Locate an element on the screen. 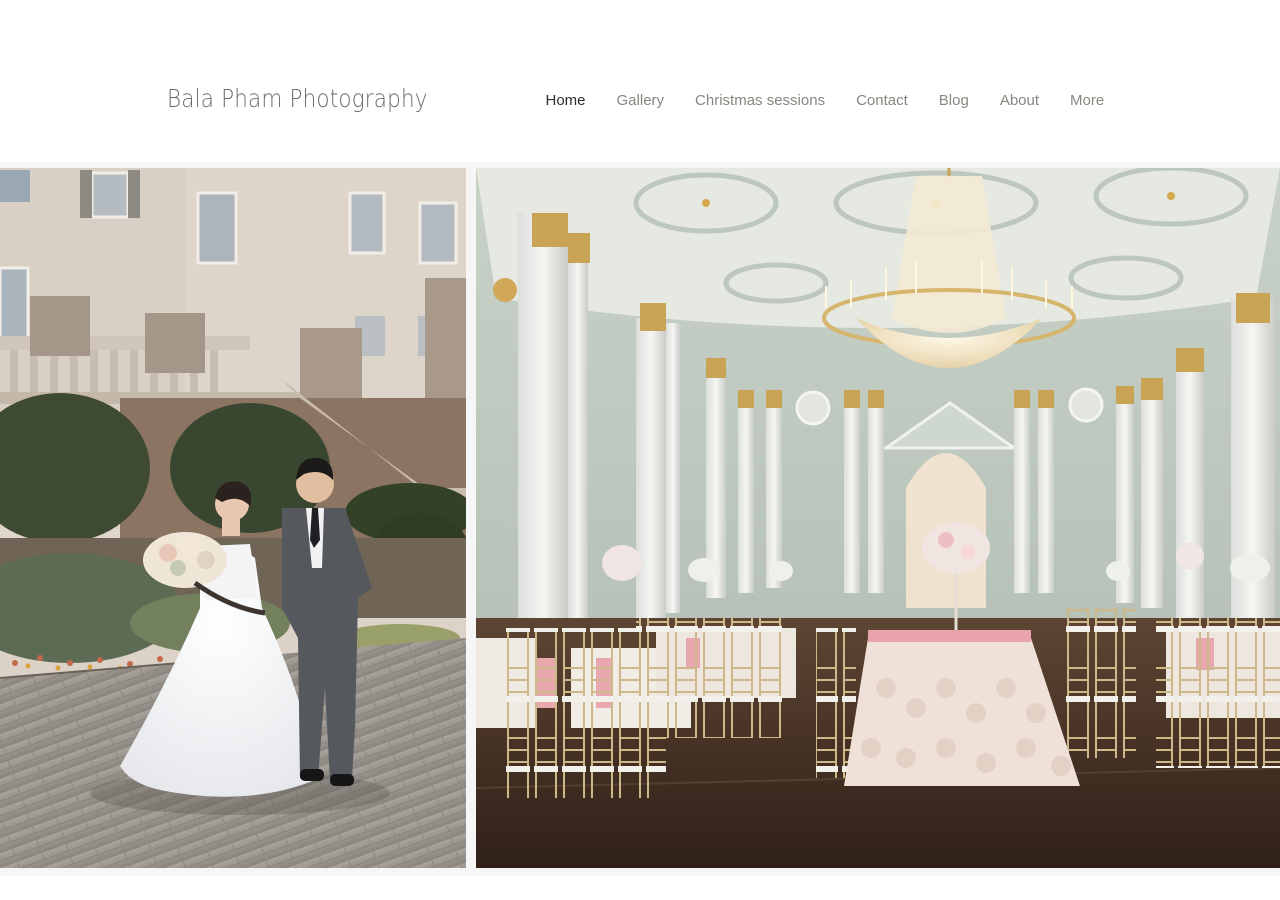  nav-item-home: Home is located at coordinates (565, 100).